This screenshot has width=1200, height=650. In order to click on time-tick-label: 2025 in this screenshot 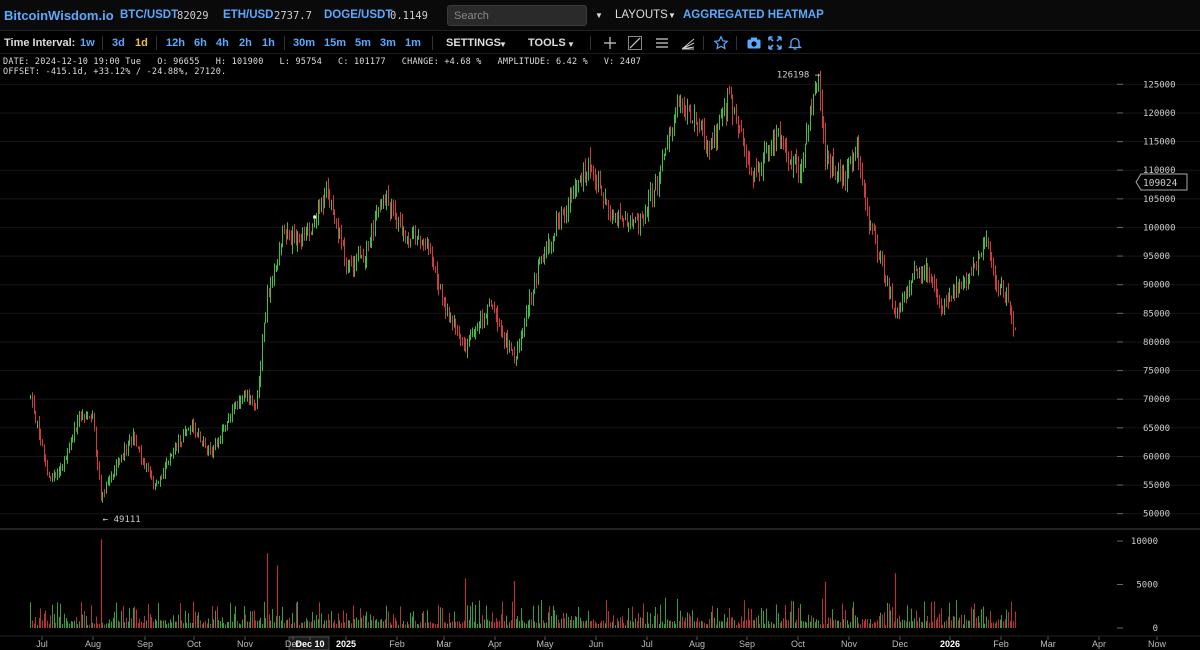, I will do `click(346, 644)`.